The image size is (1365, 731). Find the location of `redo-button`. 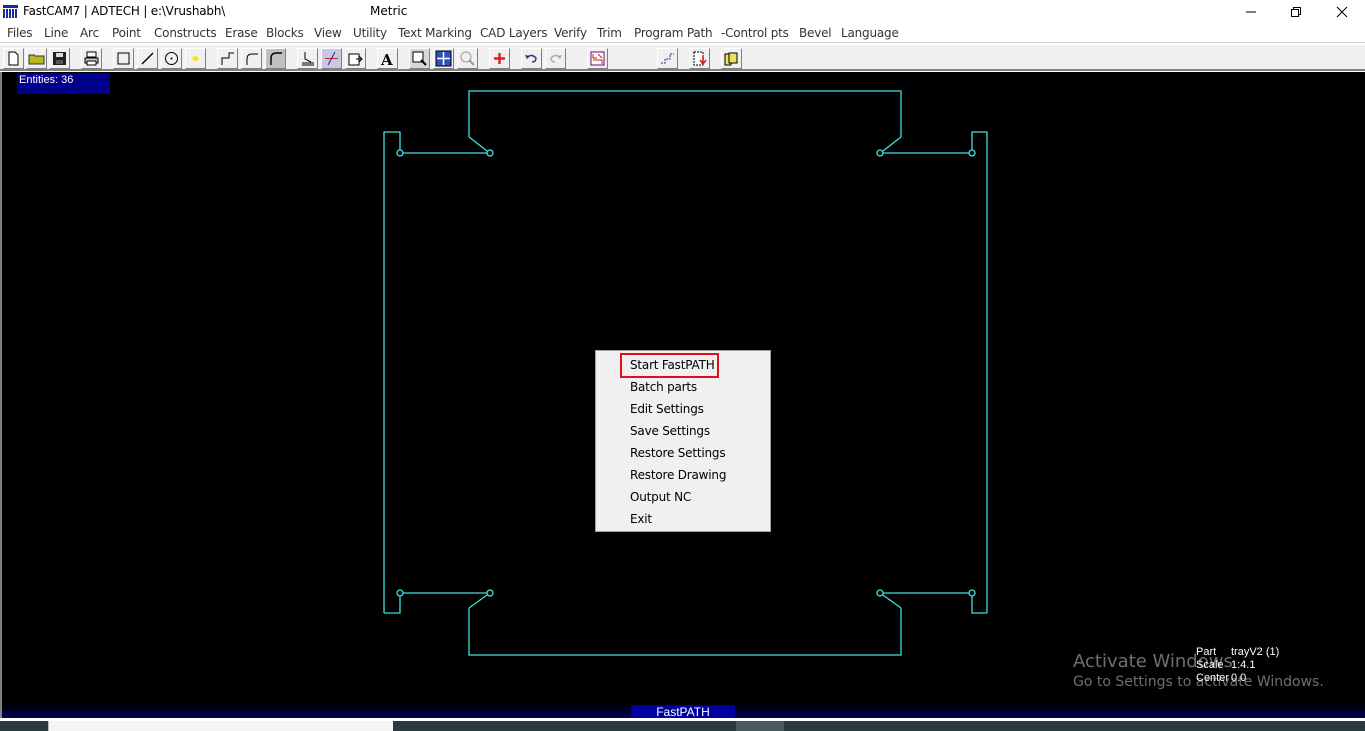

redo-button is located at coordinates (555, 58).